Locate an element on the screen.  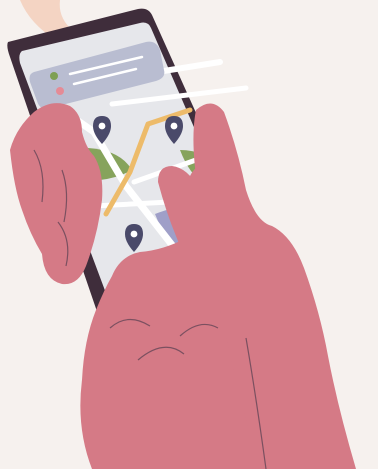
status-dot-pink is located at coordinates (60, 91).